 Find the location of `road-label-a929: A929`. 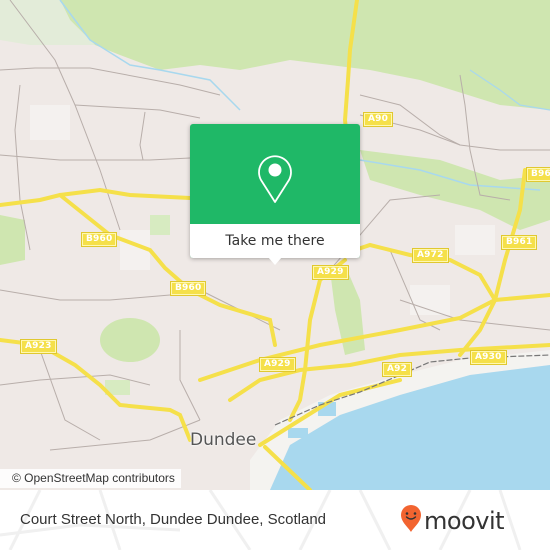

road-label-a929: A929 is located at coordinates (330, 272).